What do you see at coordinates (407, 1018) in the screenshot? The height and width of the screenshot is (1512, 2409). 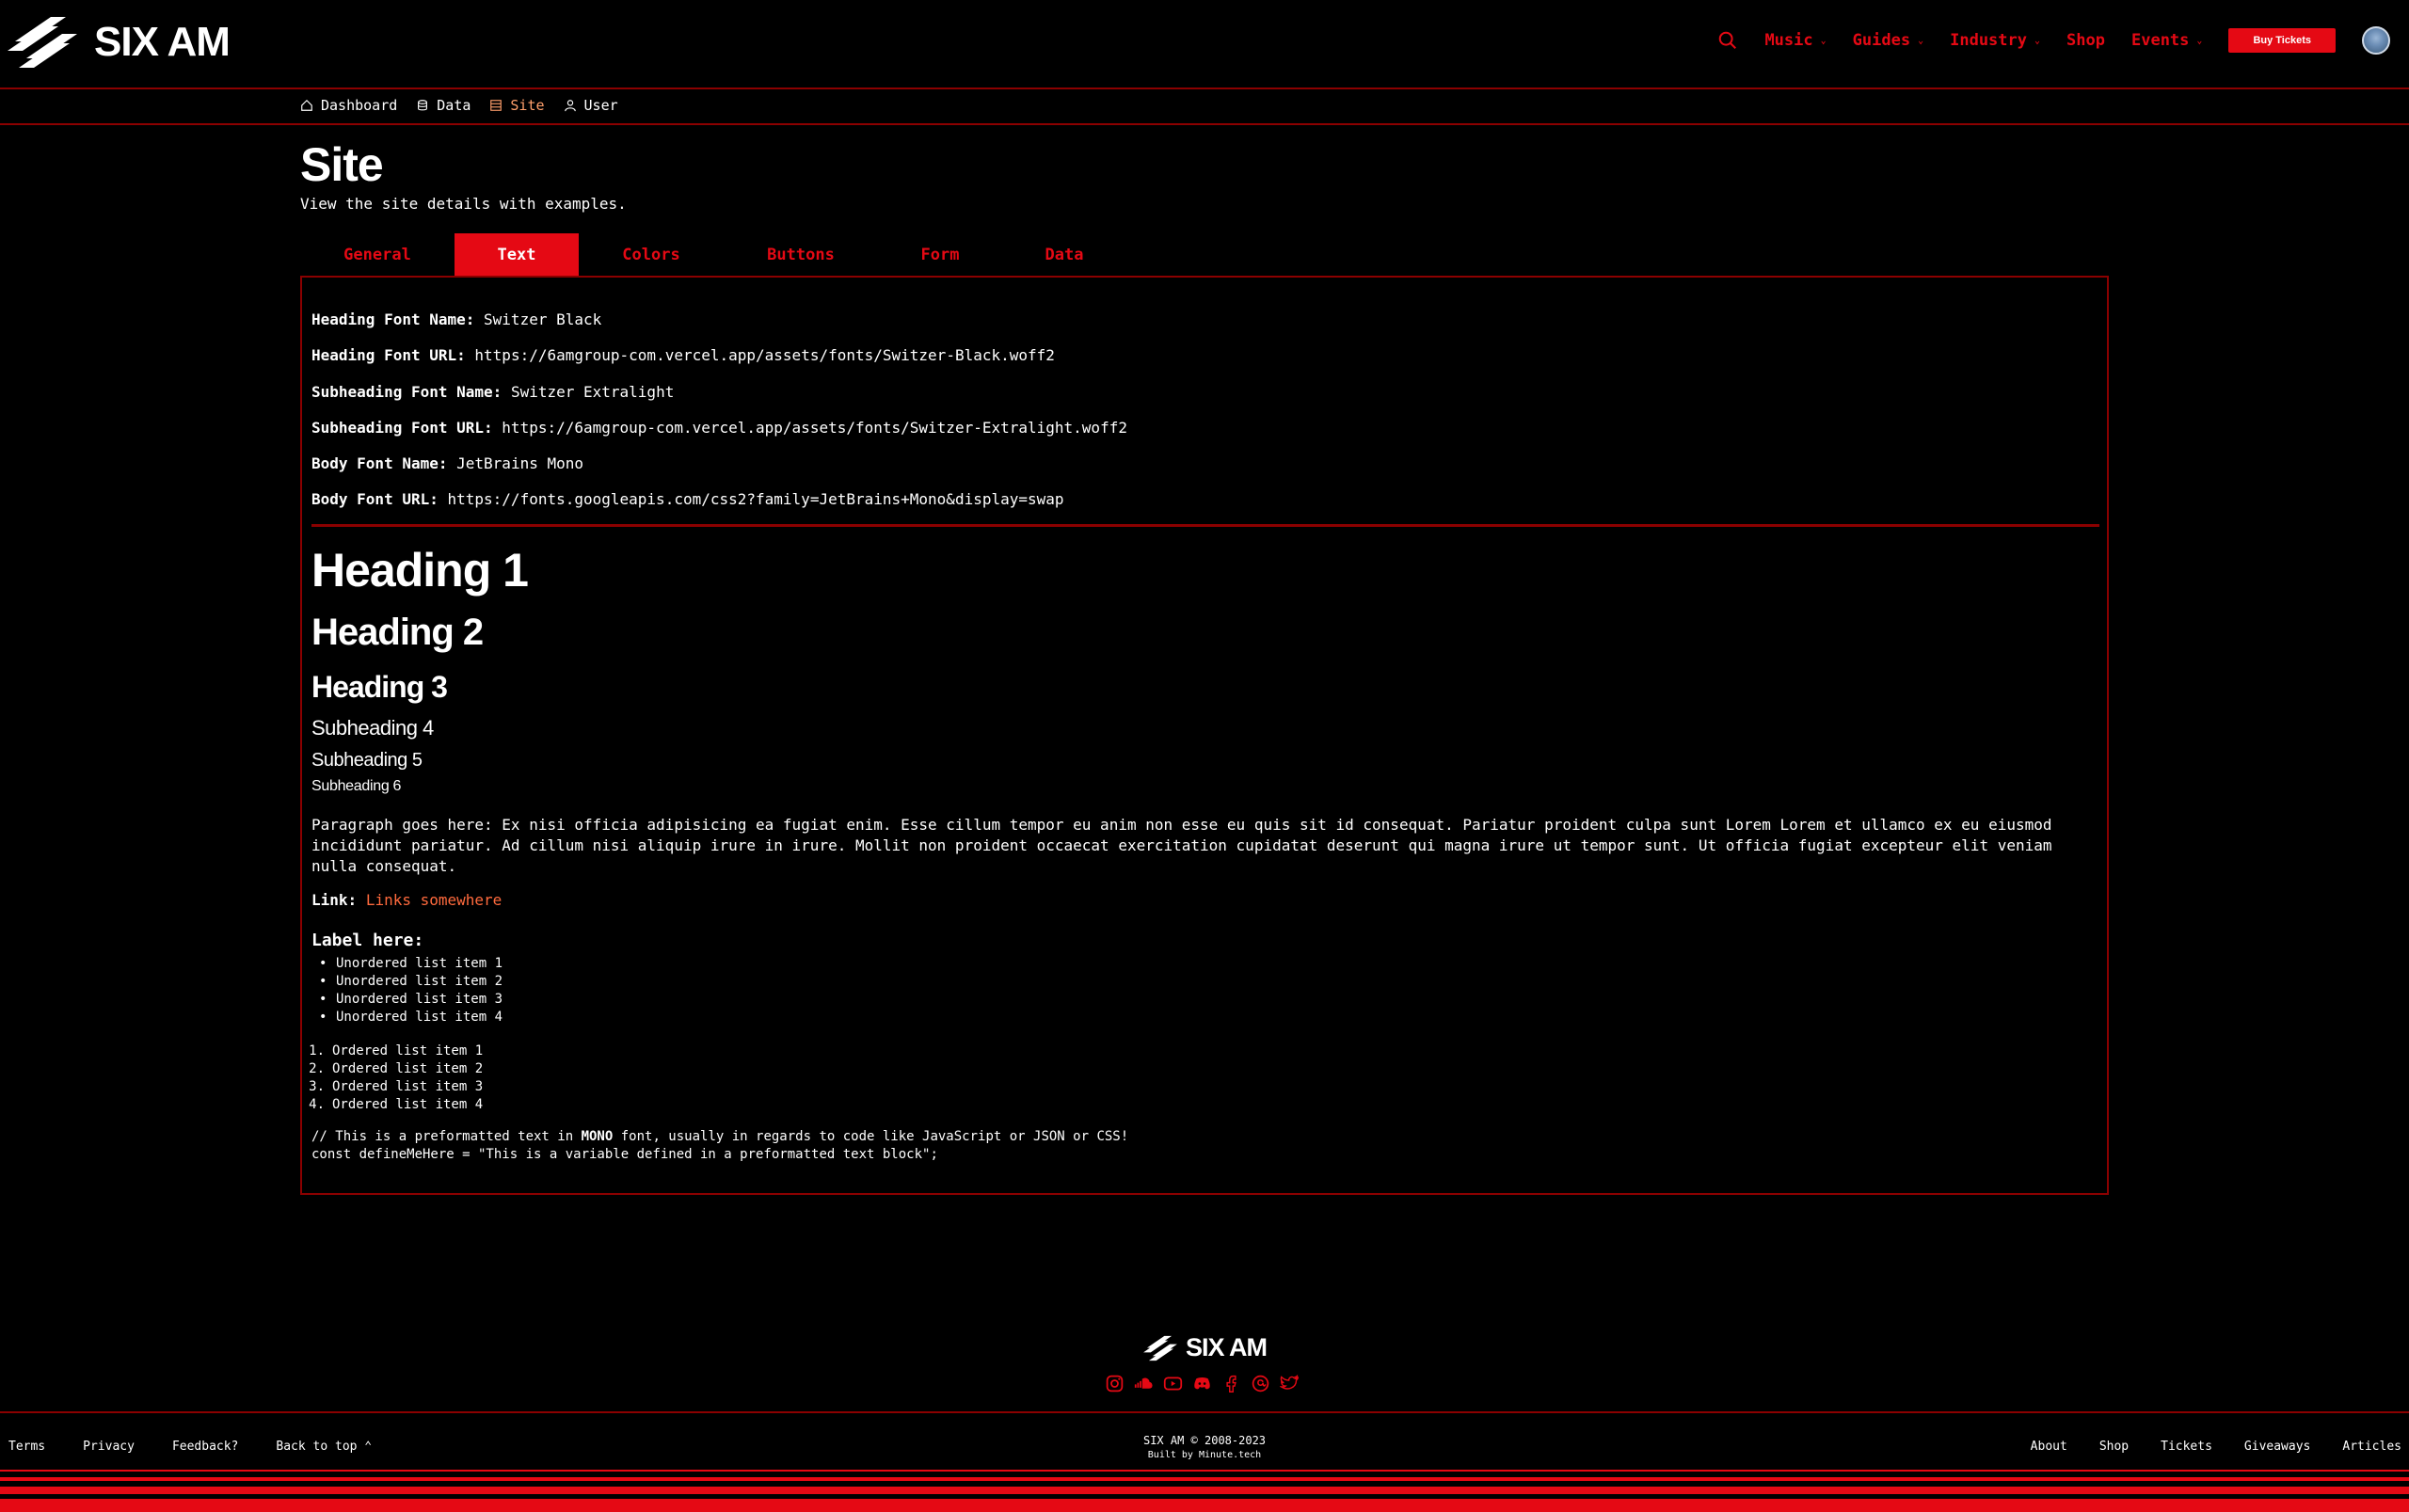 I see `list-item: Unordered list item 4` at bounding box center [407, 1018].